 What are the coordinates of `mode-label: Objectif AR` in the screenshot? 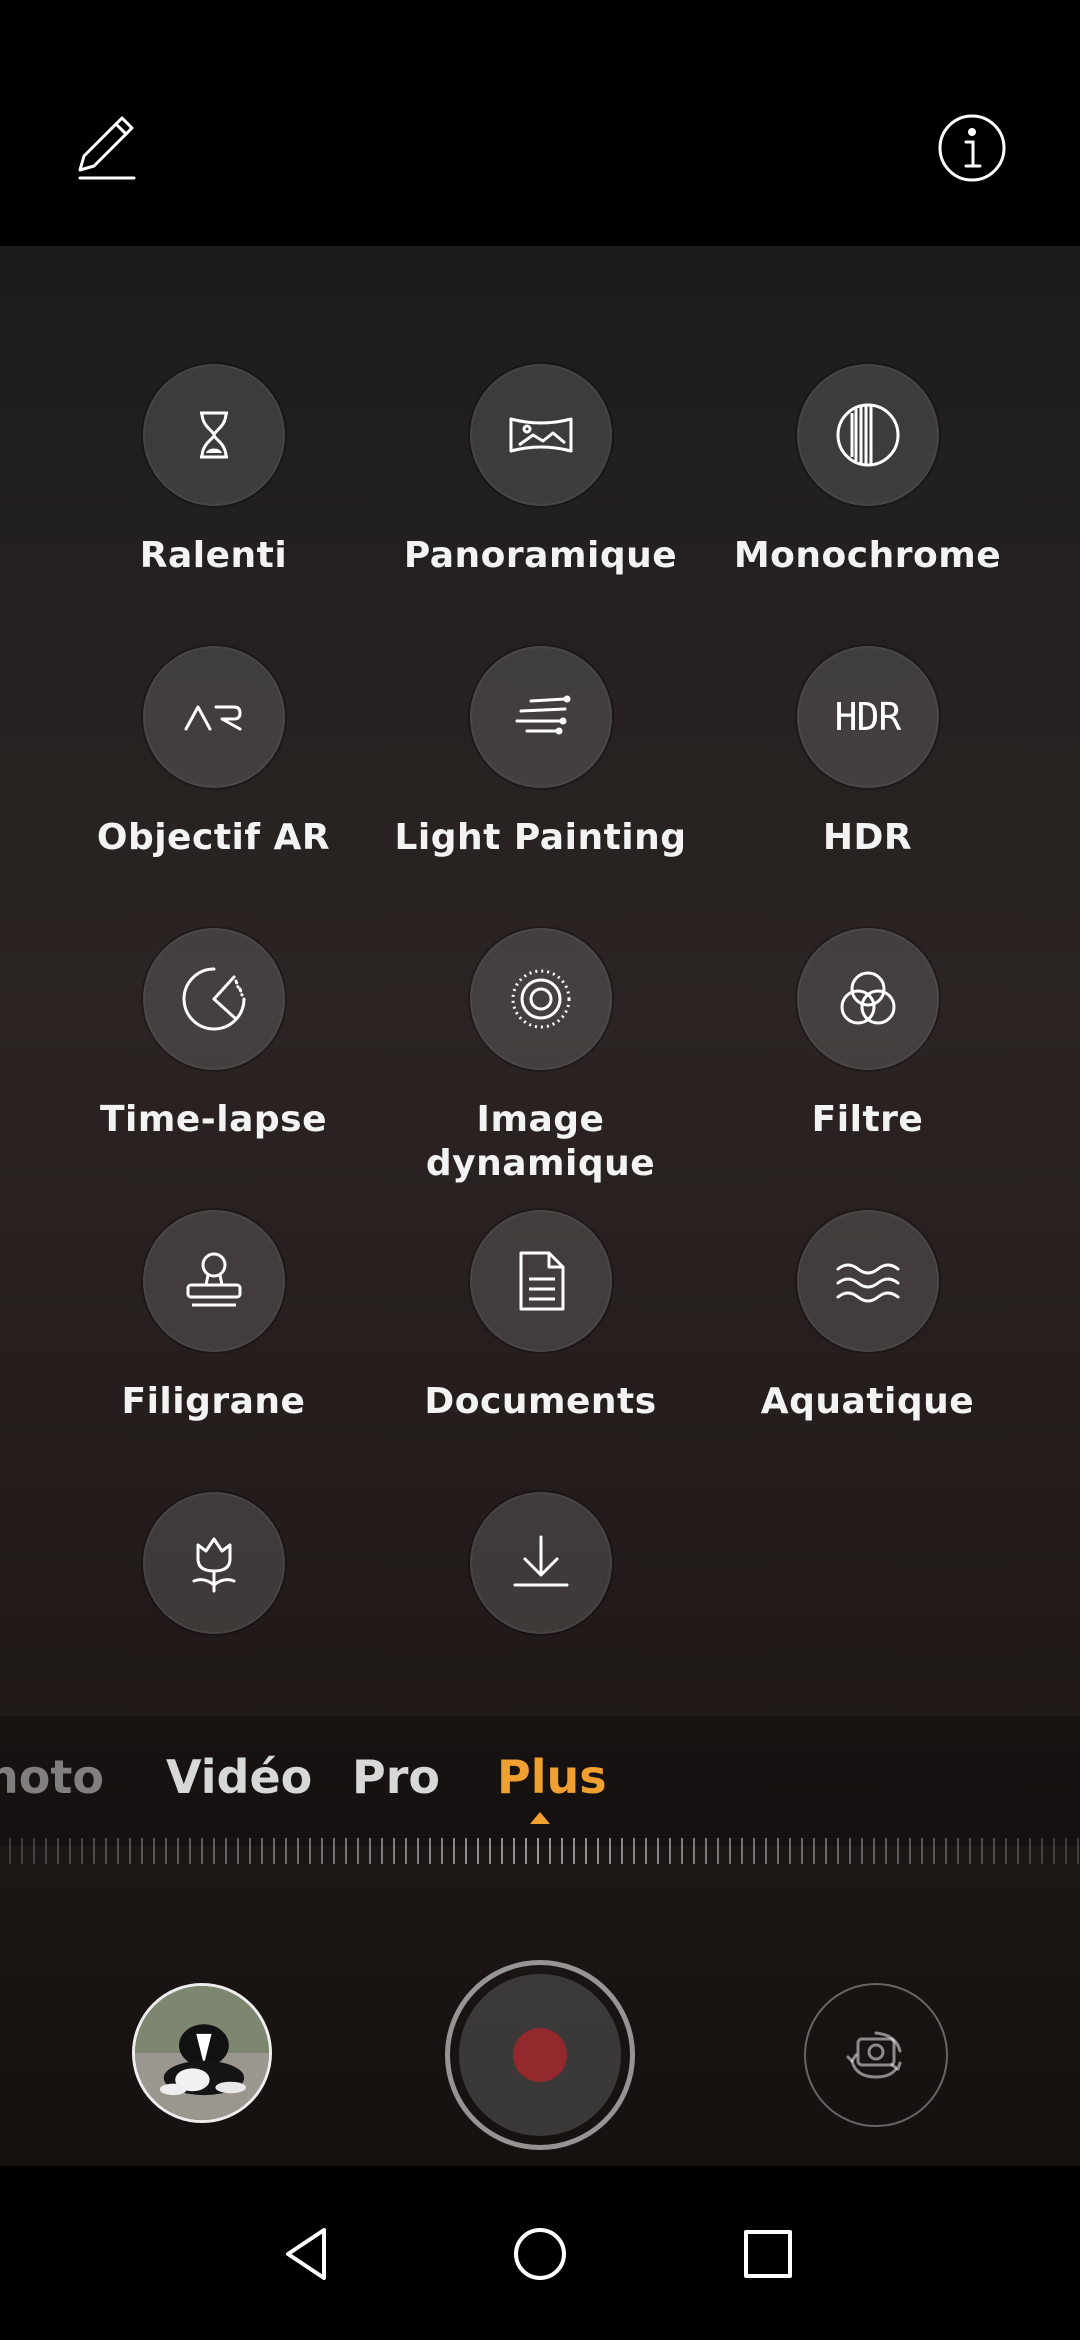 It's located at (213, 837).